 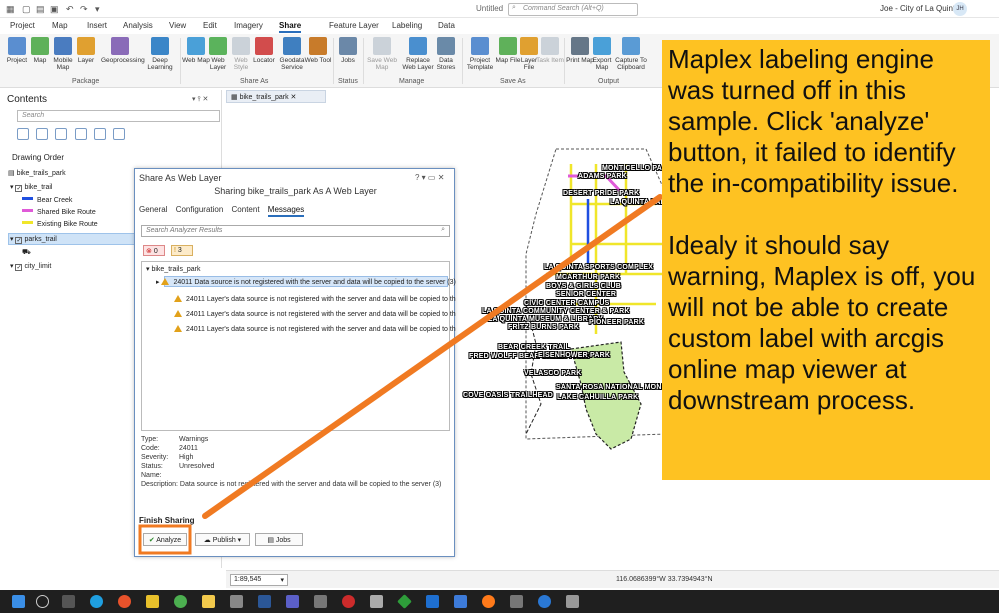 What do you see at coordinates (18, 601) in the screenshot?
I see `windows-start-icon` at bounding box center [18, 601].